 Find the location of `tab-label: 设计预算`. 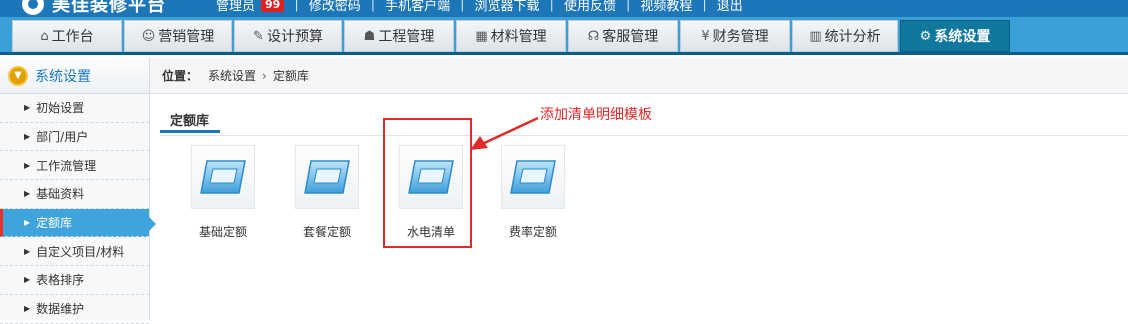

tab-label: 设计预算 is located at coordinates (294, 37).